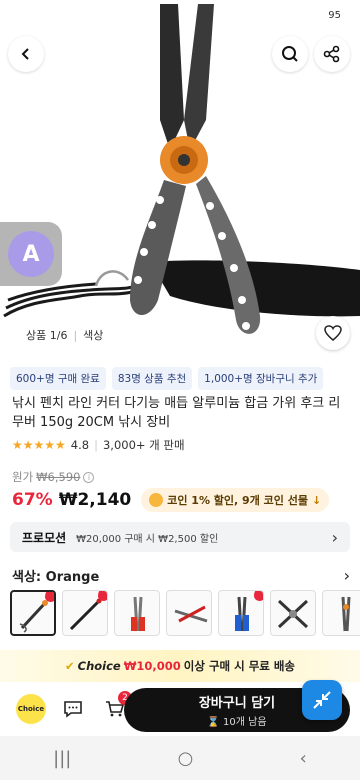  Describe the element at coordinates (25, 15) in the screenshot. I see `carrier-label: SKT` at that location.